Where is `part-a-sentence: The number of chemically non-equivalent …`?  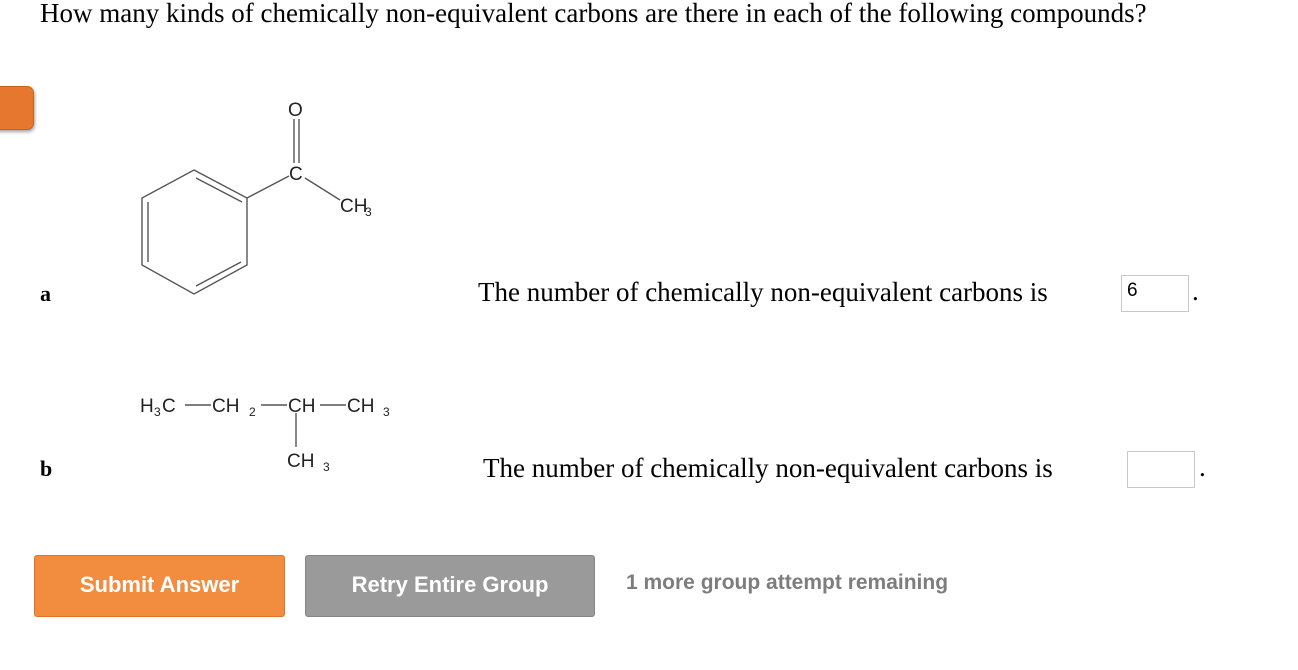 part-a-sentence: The number of chemically non-equivalent … is located at coordinates (763, 292).